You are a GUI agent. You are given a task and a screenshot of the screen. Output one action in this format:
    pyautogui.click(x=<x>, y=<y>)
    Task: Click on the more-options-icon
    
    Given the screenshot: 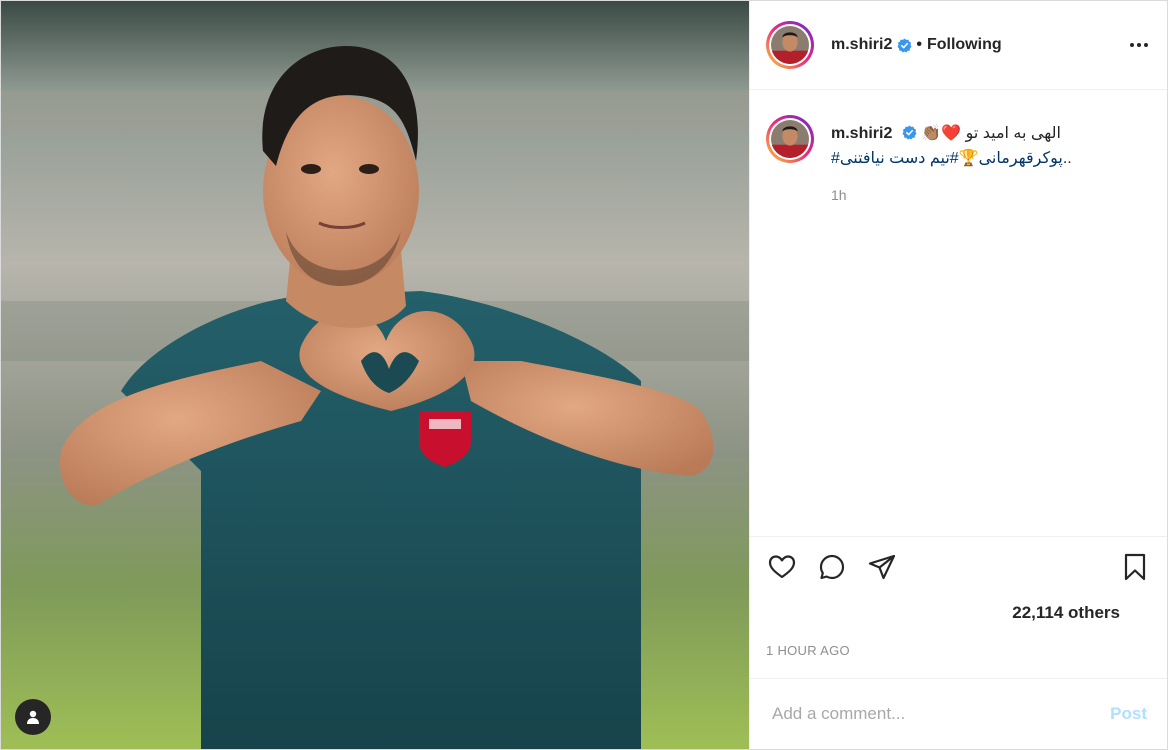 What is the action you would take?
    pyautogui.click(x=1139, y=45)
    